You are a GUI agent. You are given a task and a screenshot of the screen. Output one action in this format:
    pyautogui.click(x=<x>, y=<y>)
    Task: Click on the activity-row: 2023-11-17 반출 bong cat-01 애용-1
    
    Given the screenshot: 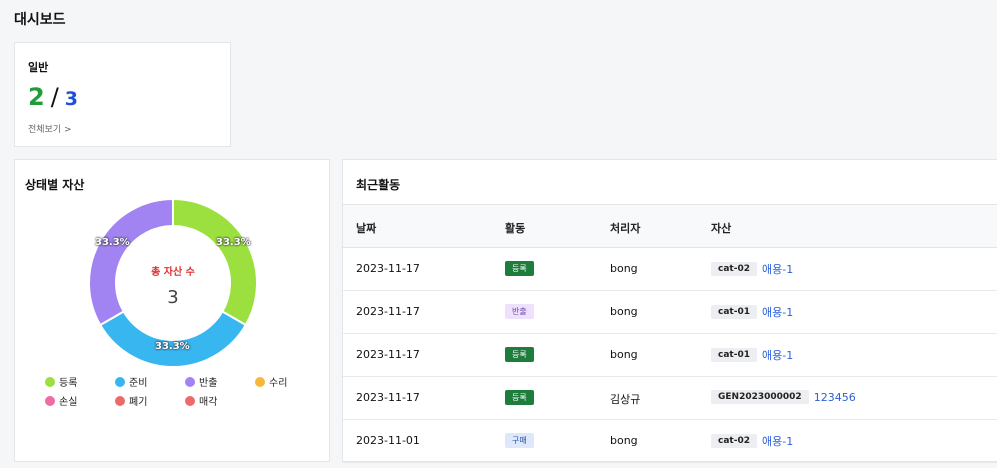 What is the action you would take?
    pyautogui.click(x=670, y=312)
    